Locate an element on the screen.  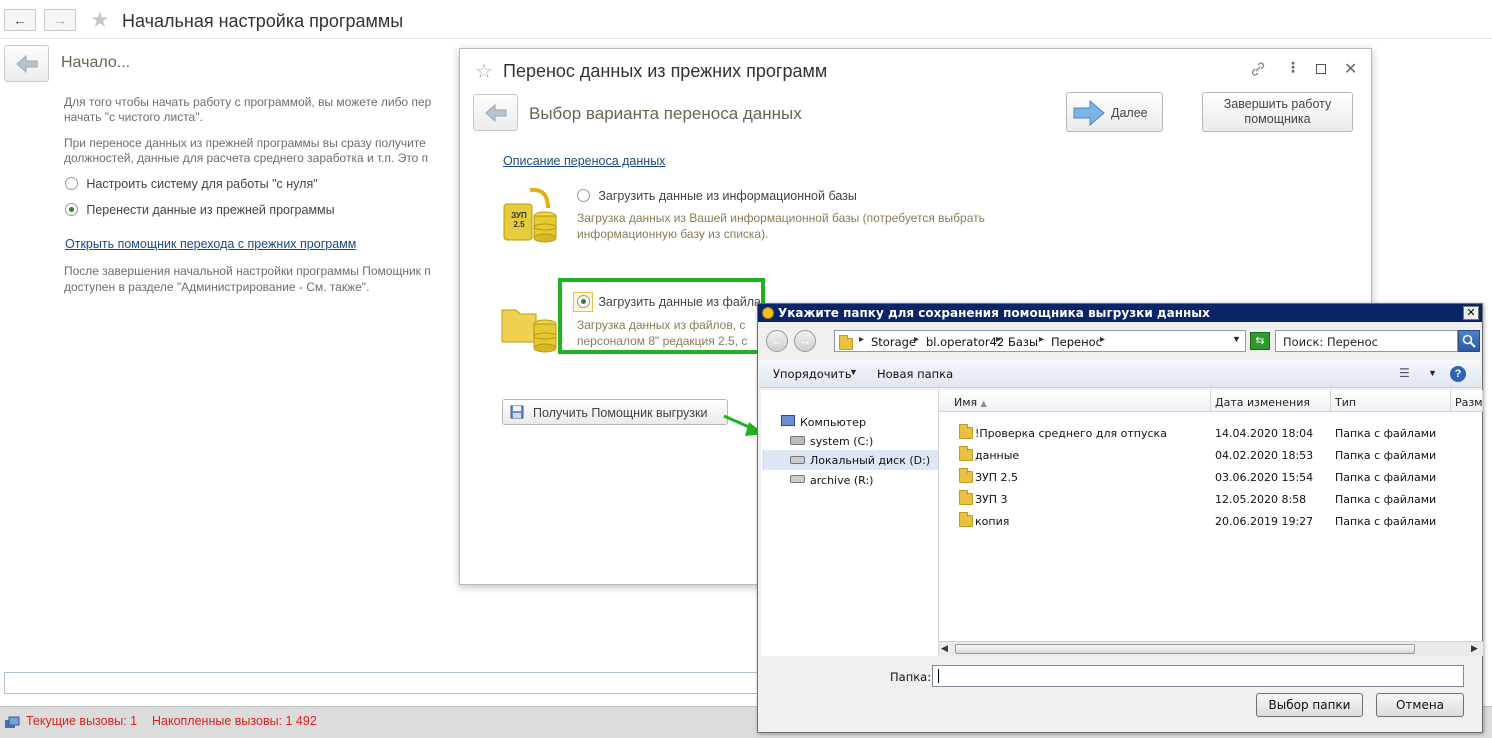
finish-helper-button: Завершить работу помощника is located at coordinates (1277, 112).